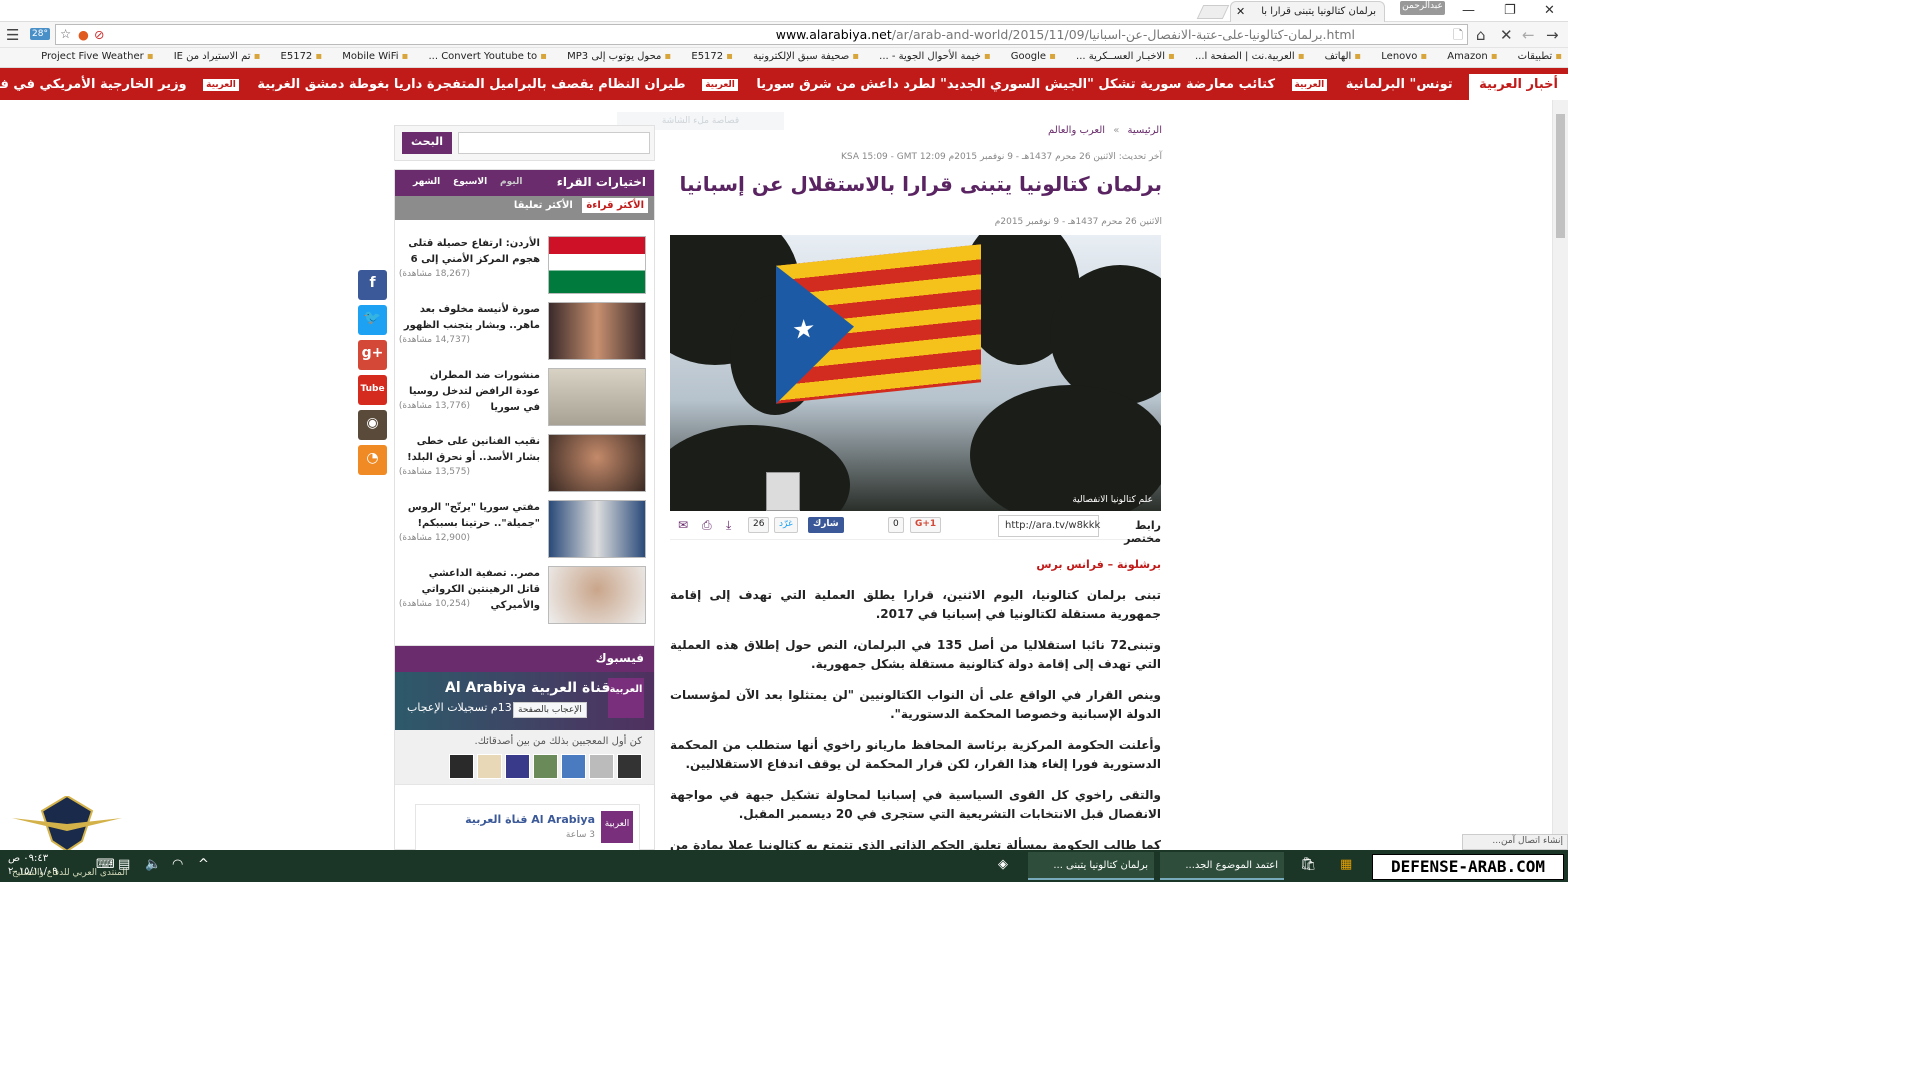 This screenshot has height=1080, width=1920. I want to click on search-input, so click(554, 143).